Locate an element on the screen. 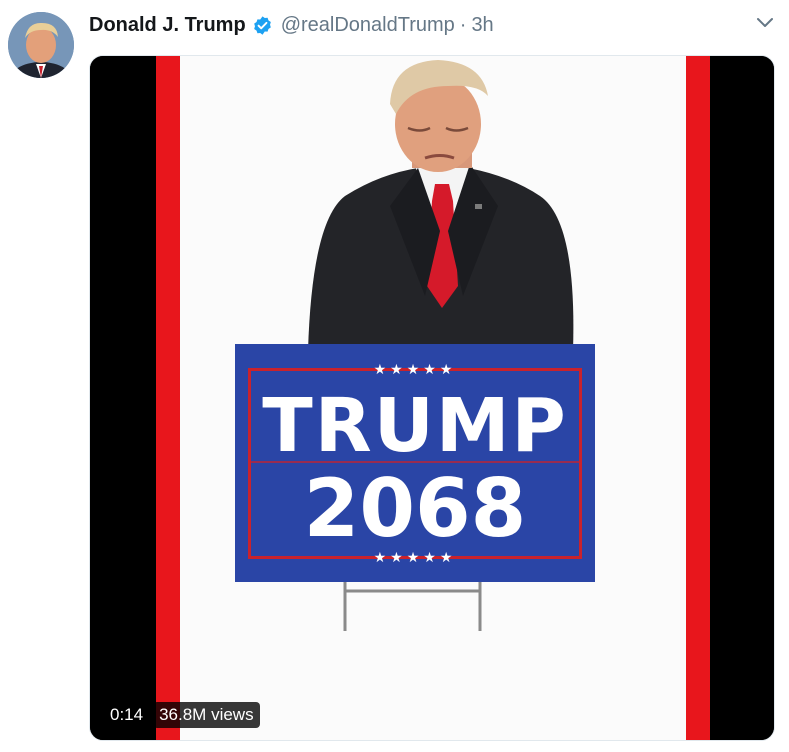  sign-line-1: TRUMP is located at coordinates (414, 426).